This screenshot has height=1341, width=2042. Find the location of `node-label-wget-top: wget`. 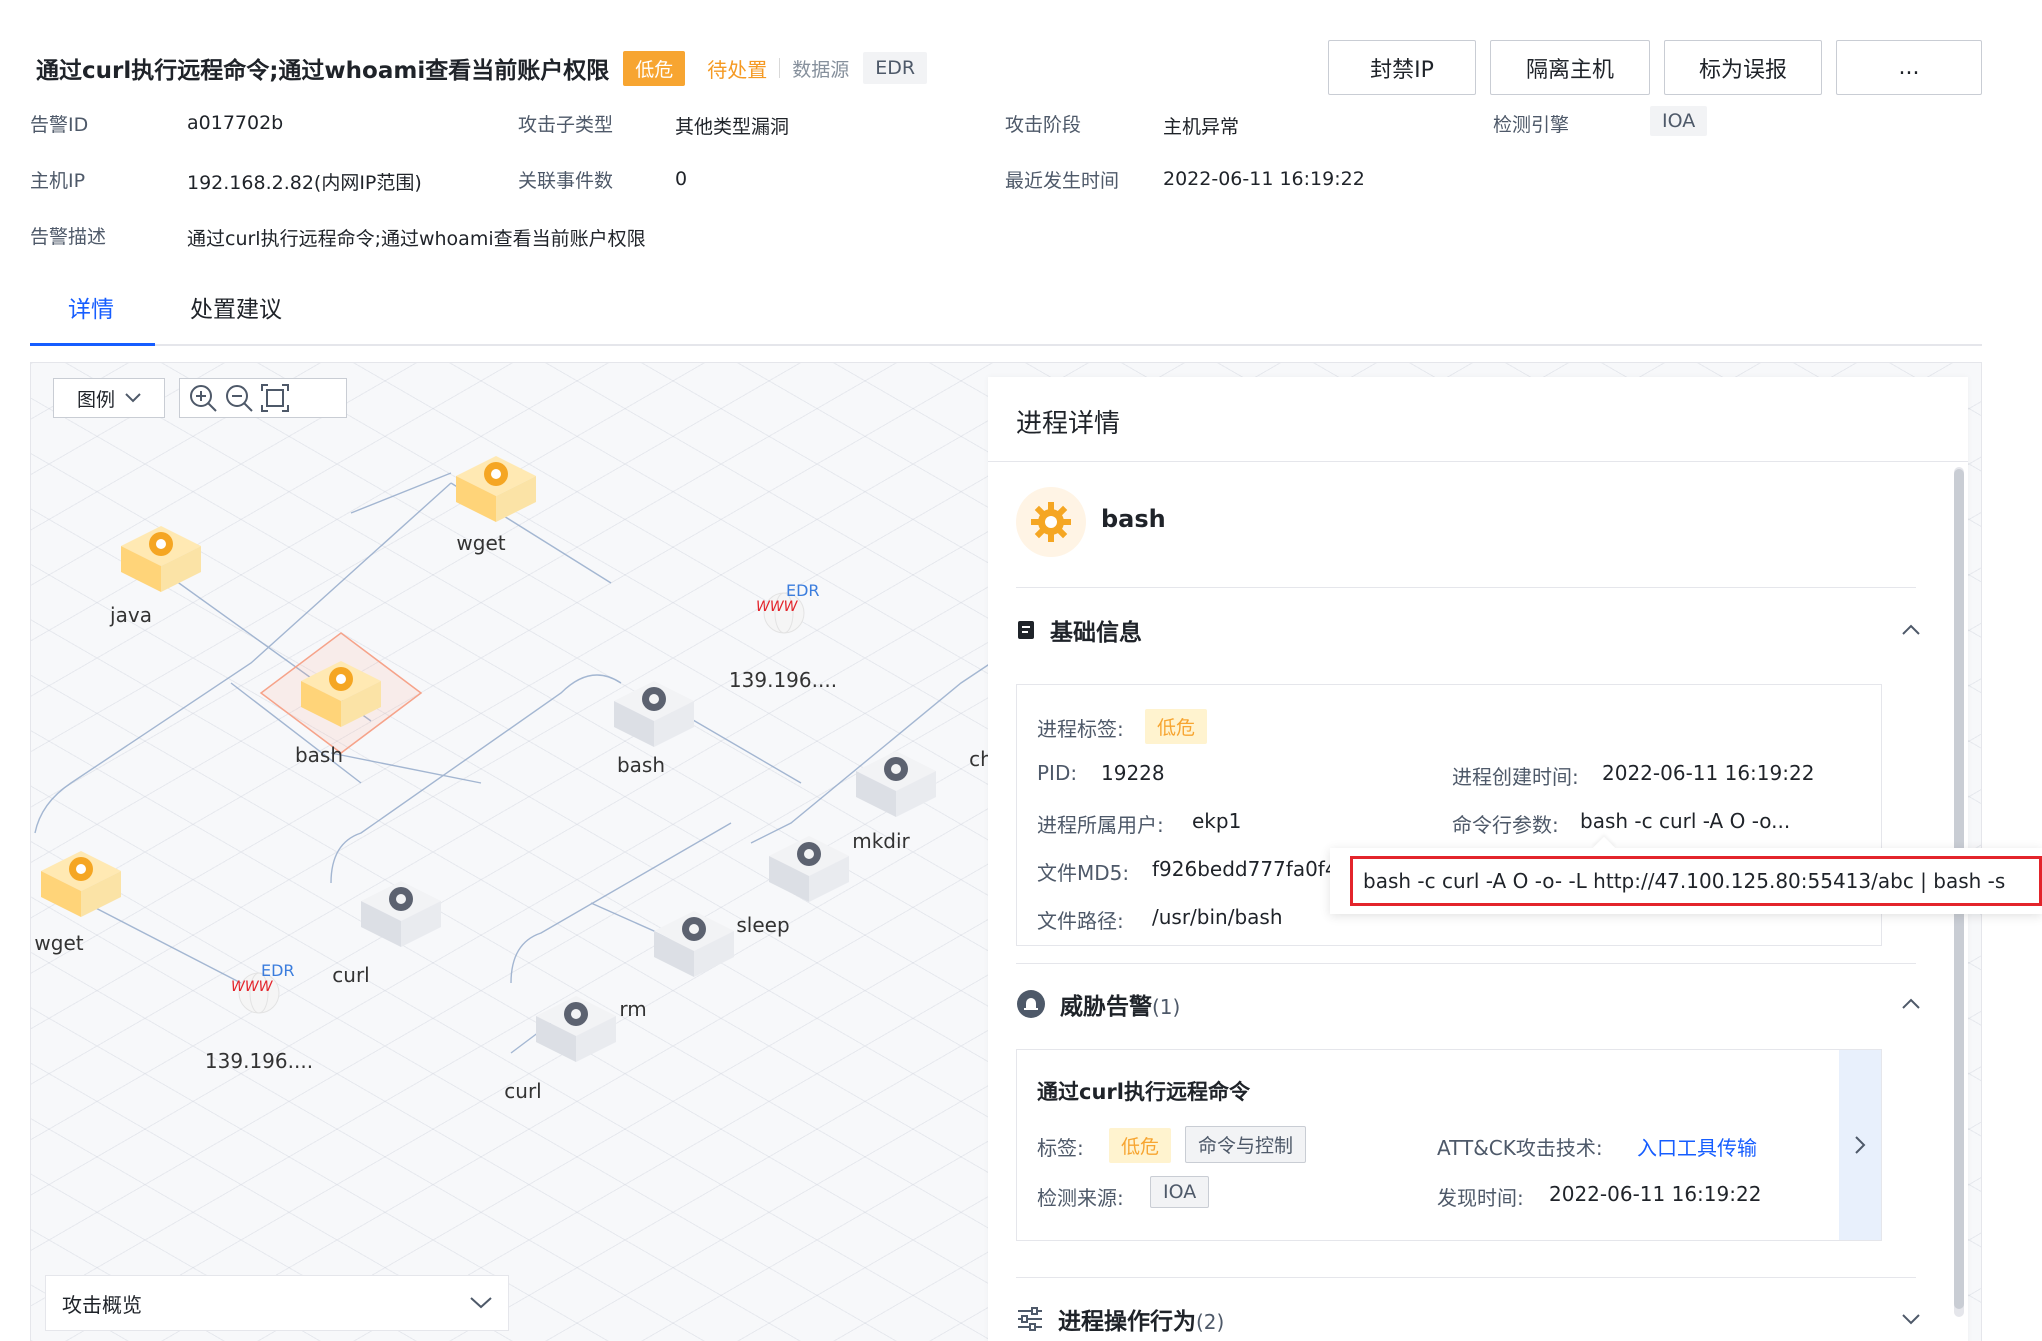

node-label-wget-top: wget is located at coordinates (481, 543).